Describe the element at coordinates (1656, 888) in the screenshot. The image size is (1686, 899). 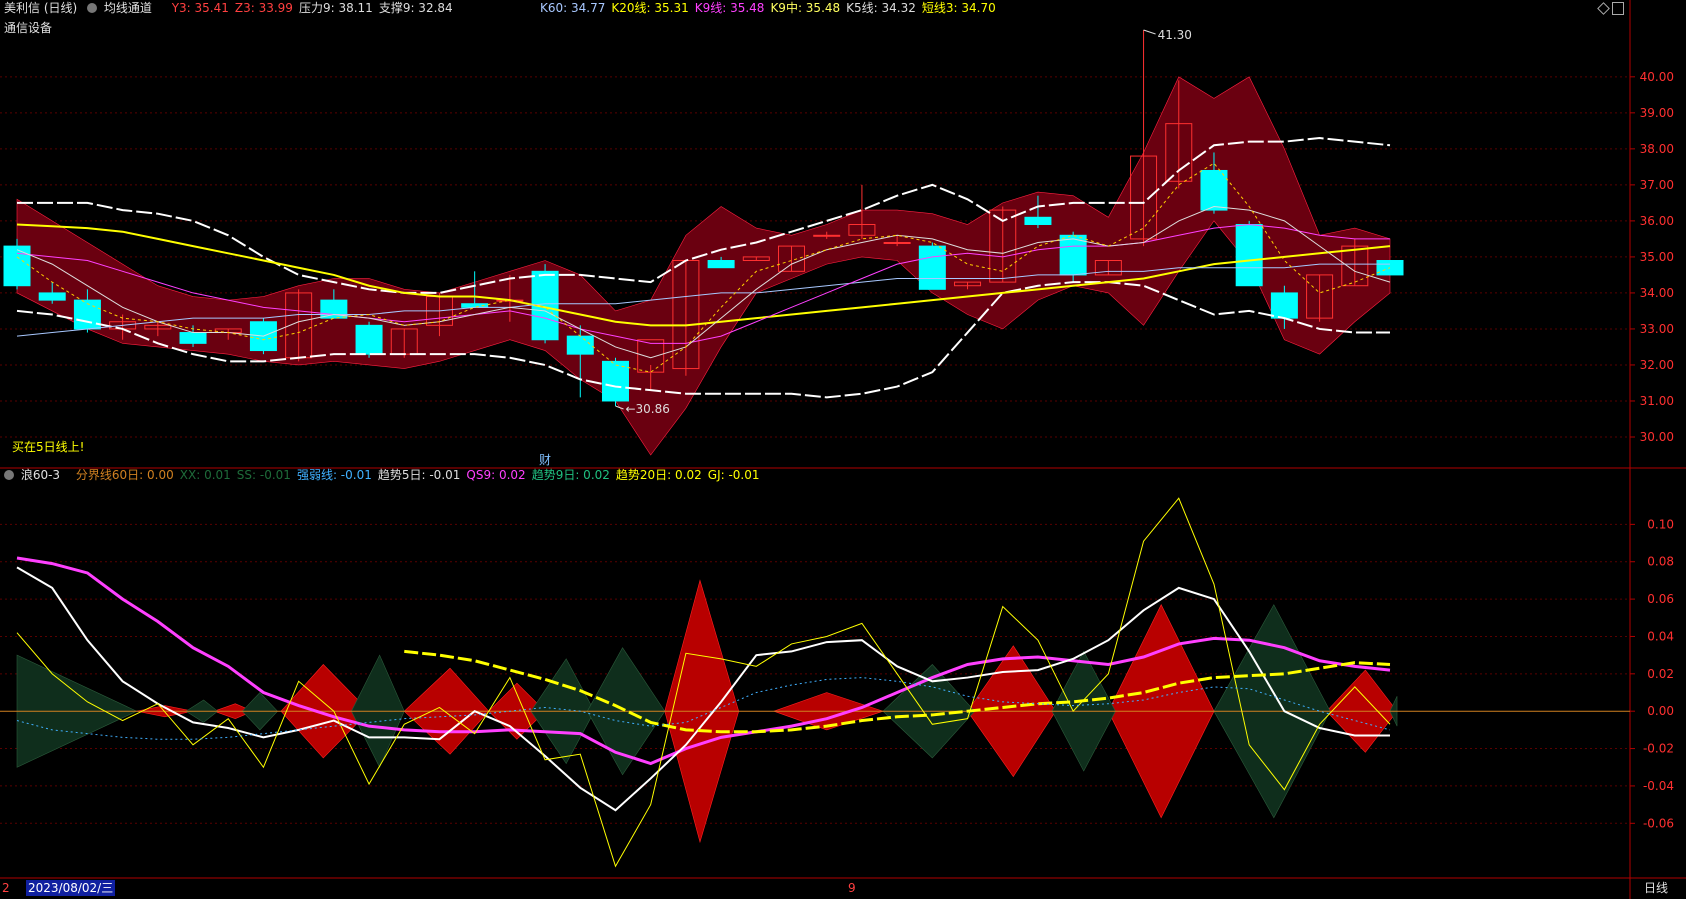
I see `period-label: 日线` at that location.